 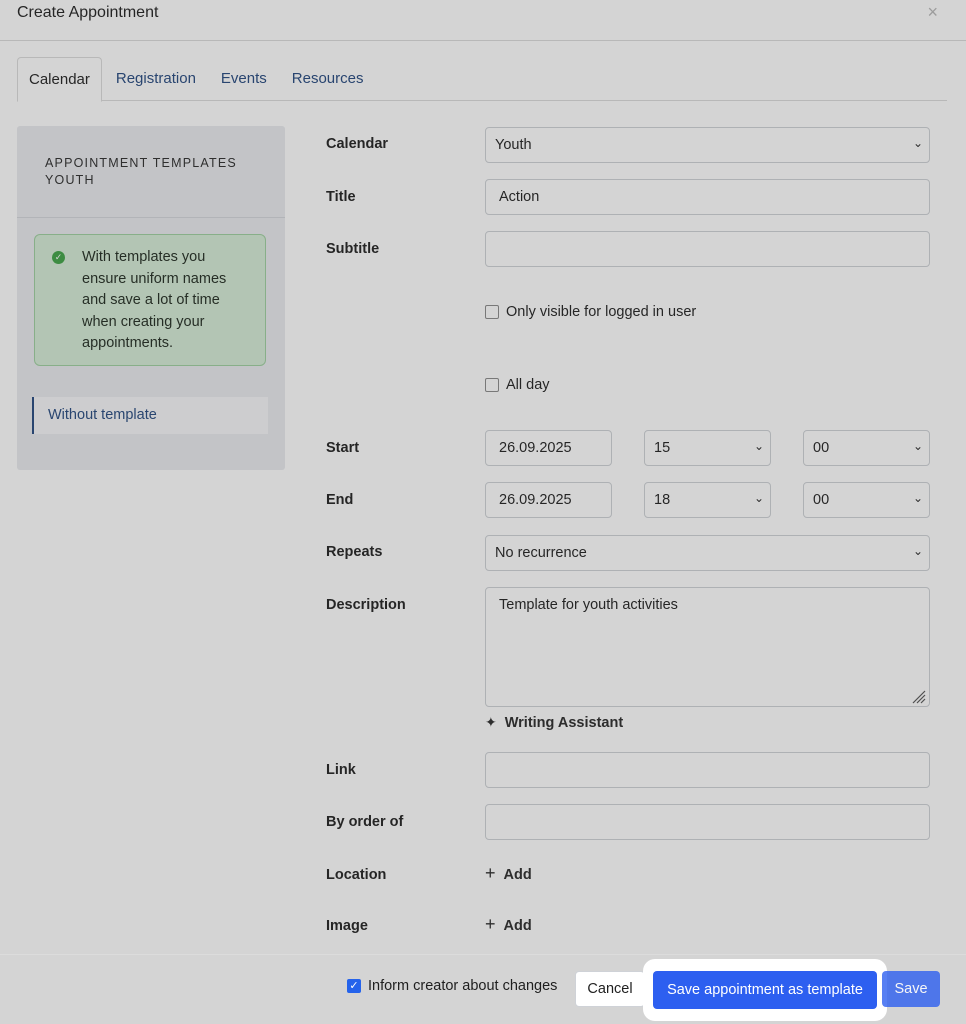 What do you see at coordinates (88, 12) in the screenshot?
I see `modal-title: Create Appointment` at bounding box center [88, 12].